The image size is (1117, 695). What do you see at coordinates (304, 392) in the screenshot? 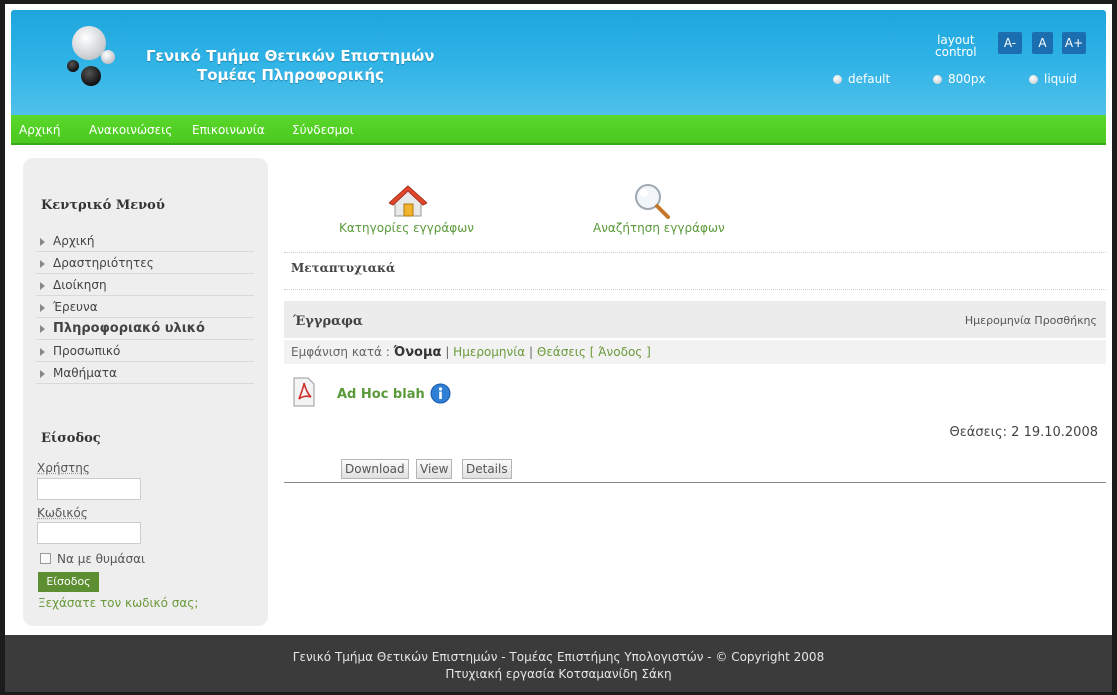
I see `pdf-icon` at bounding box center [304, 392].